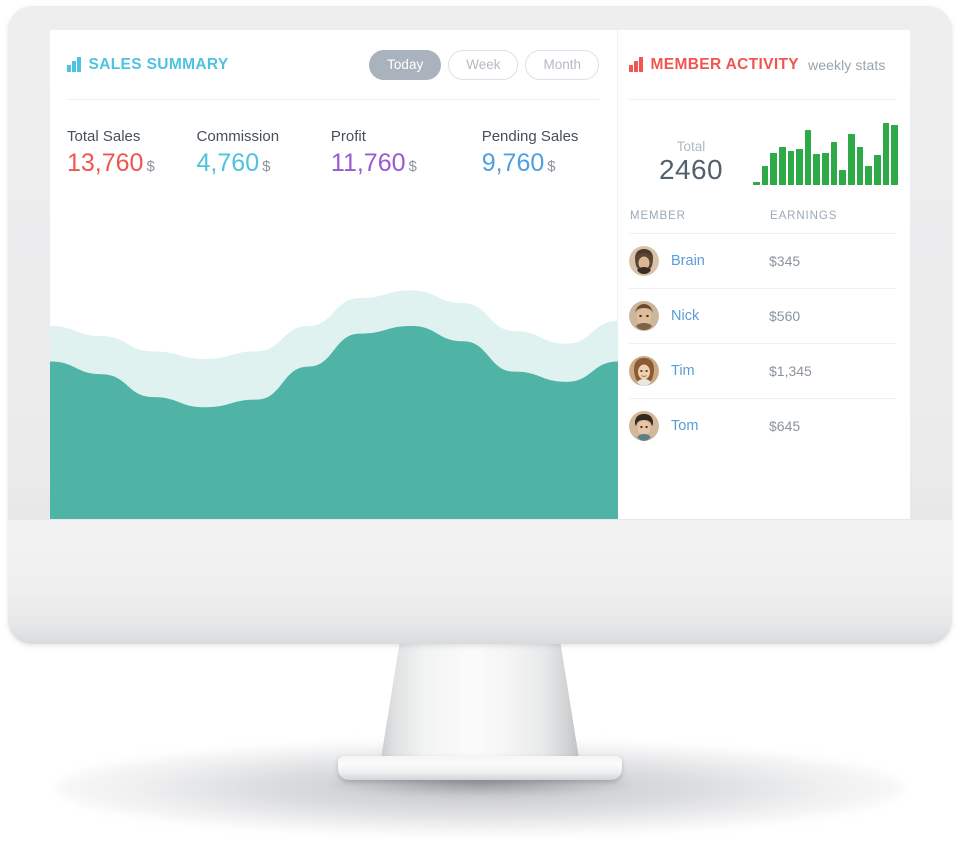 The width and height of the screenshot is (960, 841). What do you see at coordinates (238, 136) in the screenshot?
I see `kpi-label: Commission` at bounding box center [238, 136].